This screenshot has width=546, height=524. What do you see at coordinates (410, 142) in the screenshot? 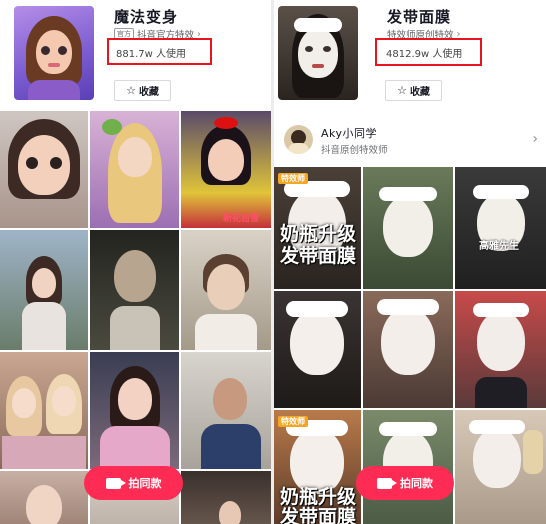
I see `author-row: Aky小同学 抖音原创特效师 ›` at bounding box center [410, 142].